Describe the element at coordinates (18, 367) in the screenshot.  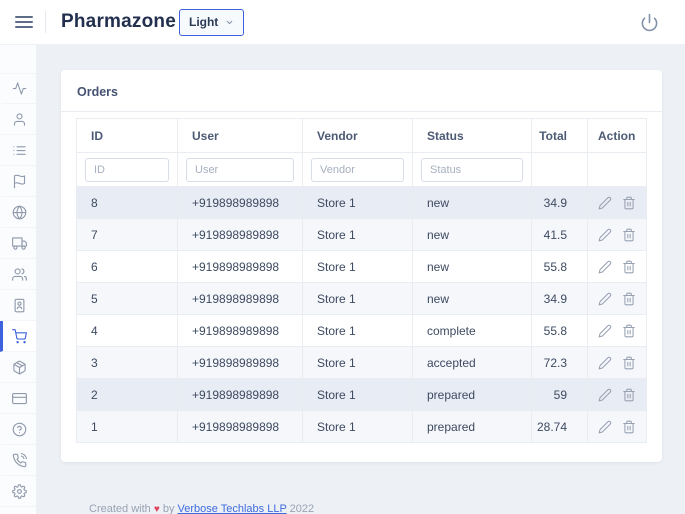
I see `sidebar-item-package` at that location.